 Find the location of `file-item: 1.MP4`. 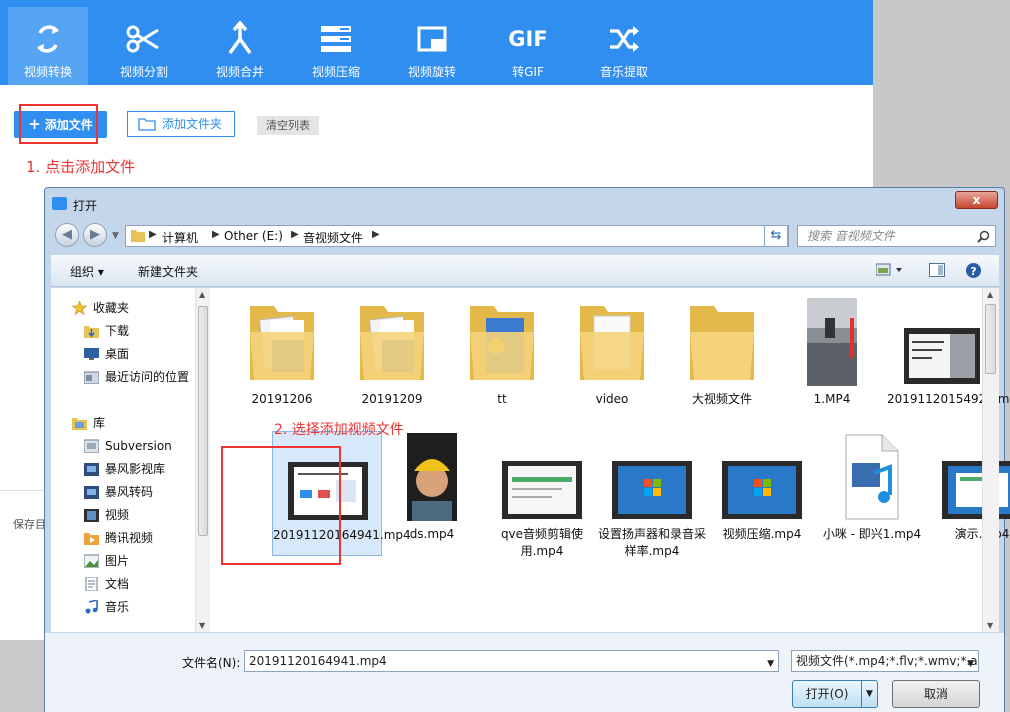

file-item: 1.MP4 is located at coordinates (832, 358).